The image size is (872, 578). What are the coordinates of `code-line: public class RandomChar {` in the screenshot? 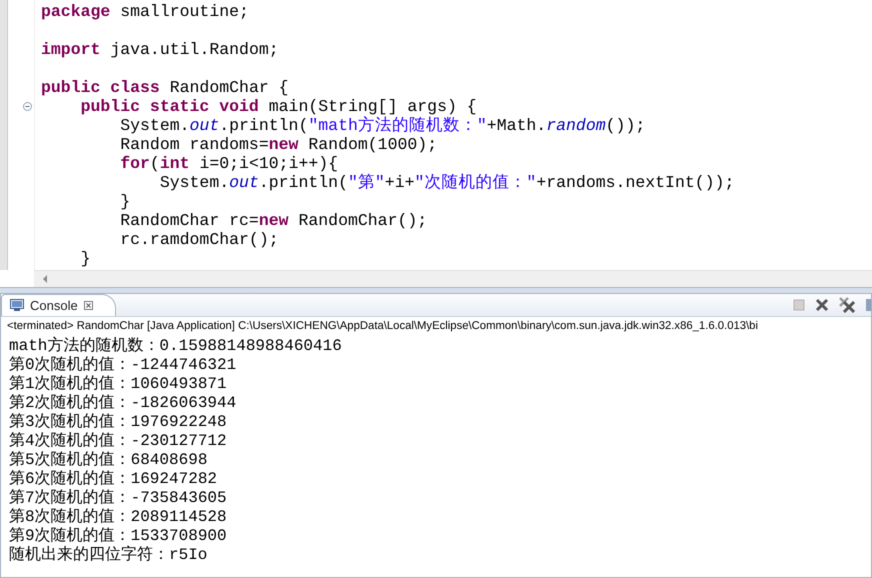 It's located at (165, 87).